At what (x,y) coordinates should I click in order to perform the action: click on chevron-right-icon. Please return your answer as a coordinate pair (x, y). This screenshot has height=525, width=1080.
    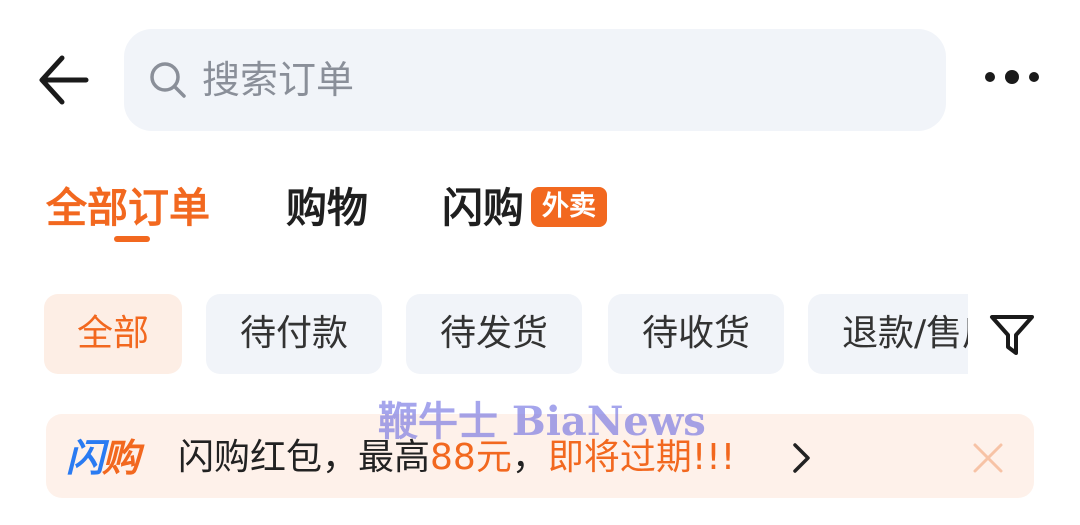
    Looking at the image, I should click on (801, 458).